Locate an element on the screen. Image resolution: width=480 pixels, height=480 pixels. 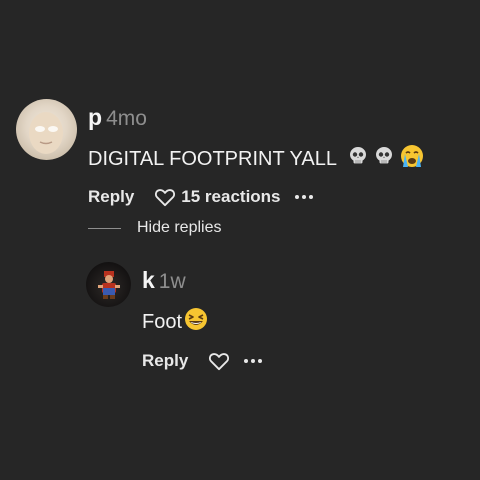
comment-body: DIGITAL FOOTPRINT YALL is located at coordinates (256, 159).